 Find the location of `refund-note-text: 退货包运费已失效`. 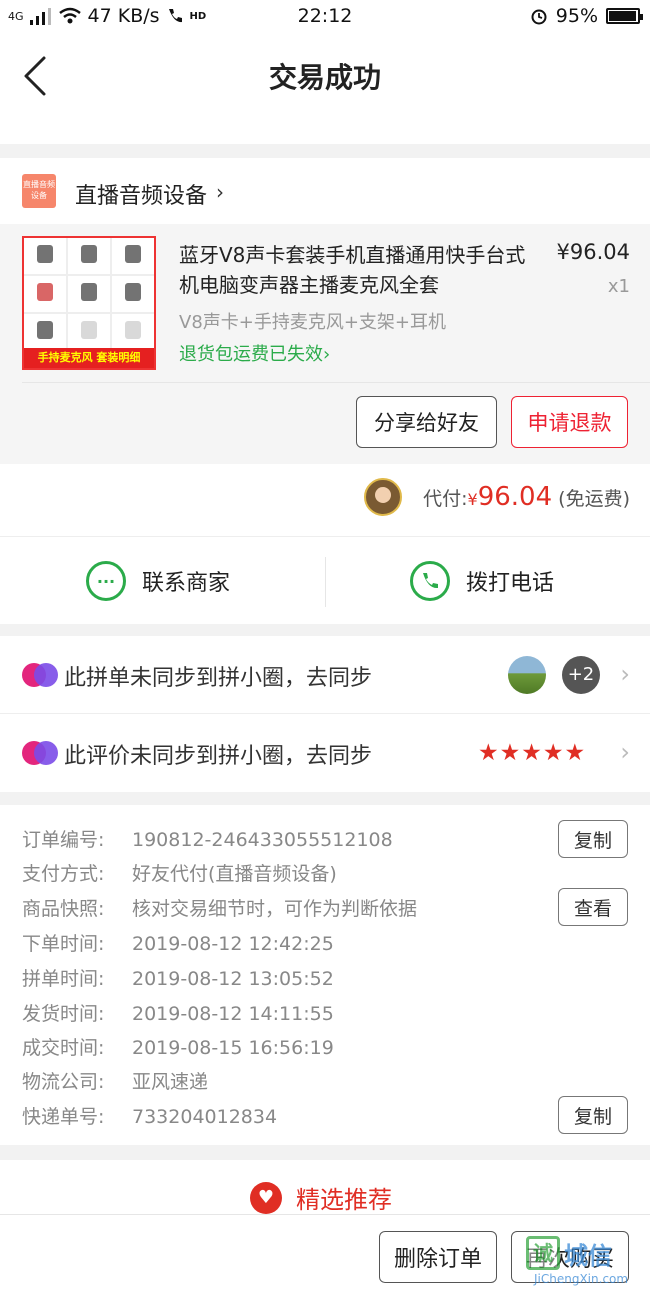

refund-note-text: 退货包运费已失效 is located at coordinates (251, 354).